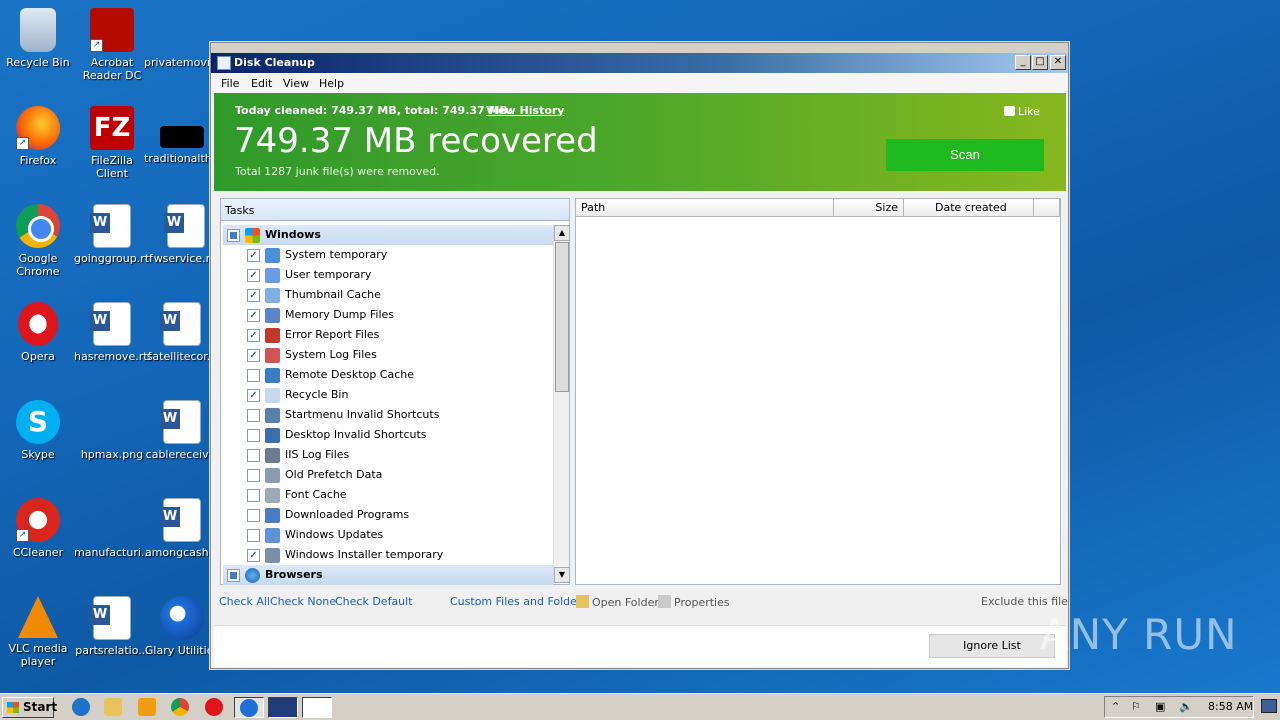 Image resolution: width=1280 pixels, height=720 pixels. What do you see at coordinates (388, 315) in the screenshot?
I see `task-item: ✓ Memory Dump Files` at bounding box center [388, 315].